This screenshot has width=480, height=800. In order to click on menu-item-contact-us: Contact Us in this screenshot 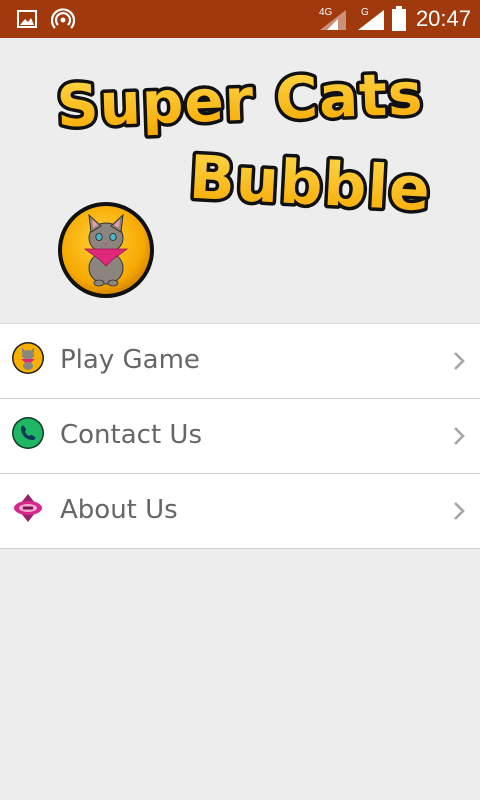, I will do `click(240, 436)`.